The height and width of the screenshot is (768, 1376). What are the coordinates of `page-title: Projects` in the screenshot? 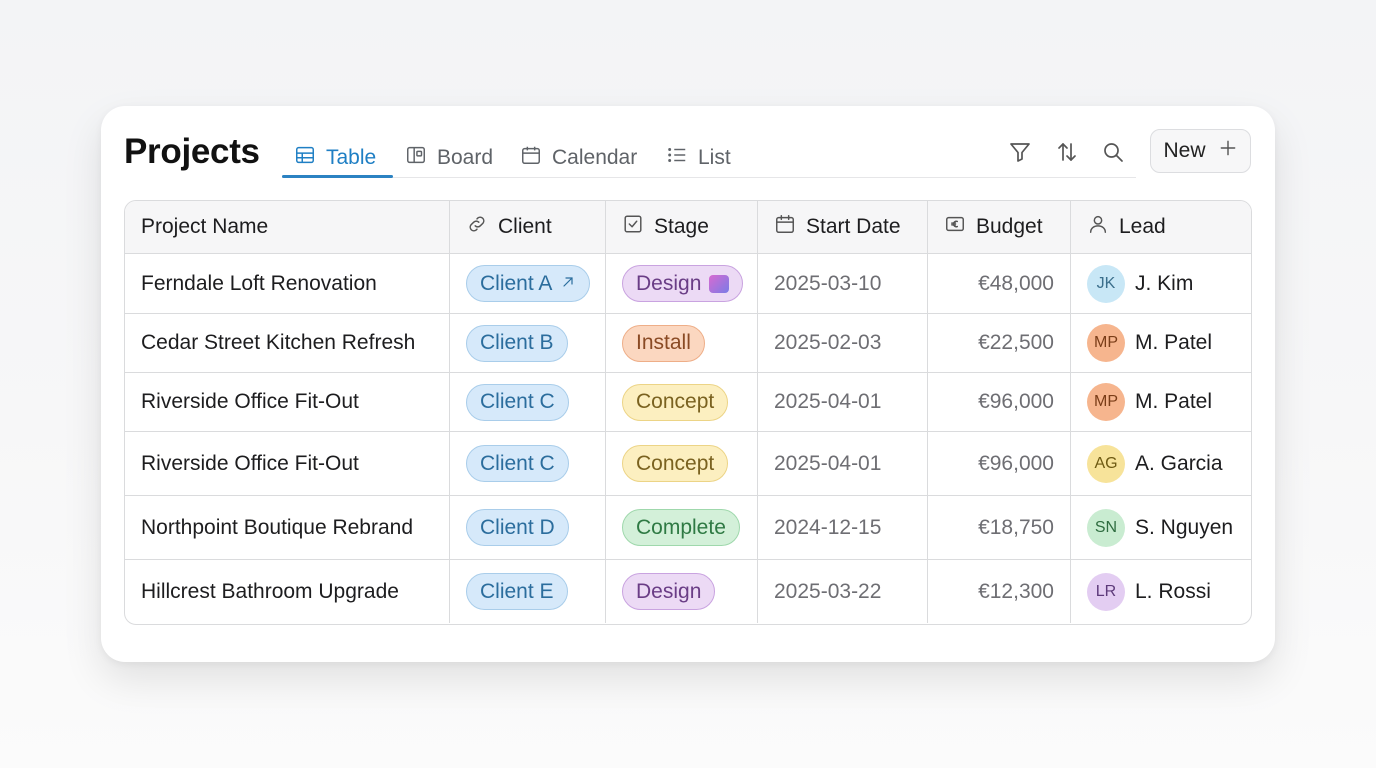 It's located at (192, 151).